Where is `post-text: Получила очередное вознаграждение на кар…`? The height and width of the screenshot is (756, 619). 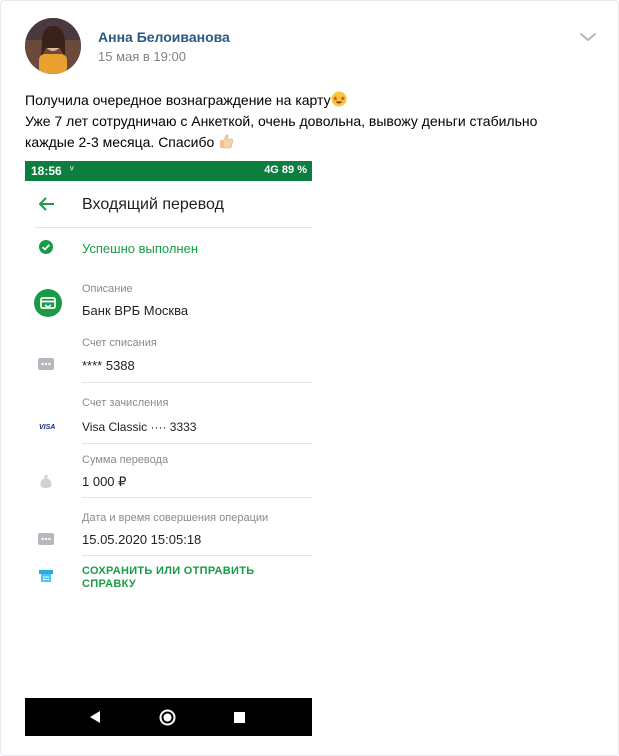
post-text: Получила очередное вознаграждение на кар… is located at coordinates (315, 121).